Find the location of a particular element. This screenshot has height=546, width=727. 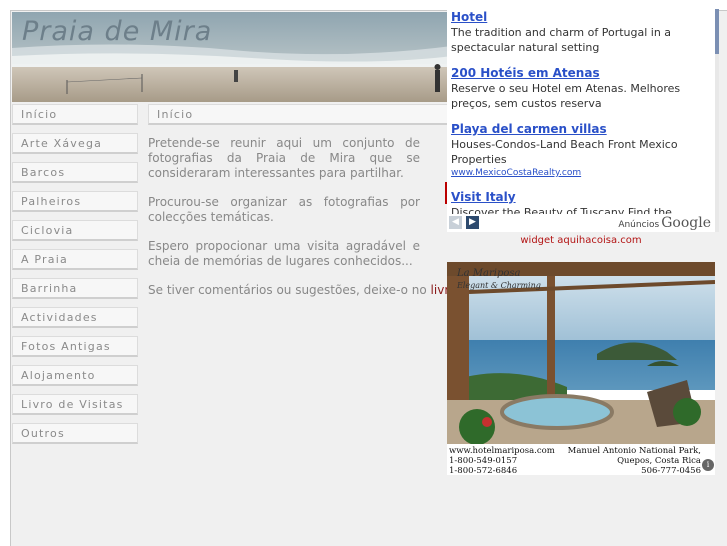

menu-item-a-praia: A Praia is located at coordinates (75, 259).